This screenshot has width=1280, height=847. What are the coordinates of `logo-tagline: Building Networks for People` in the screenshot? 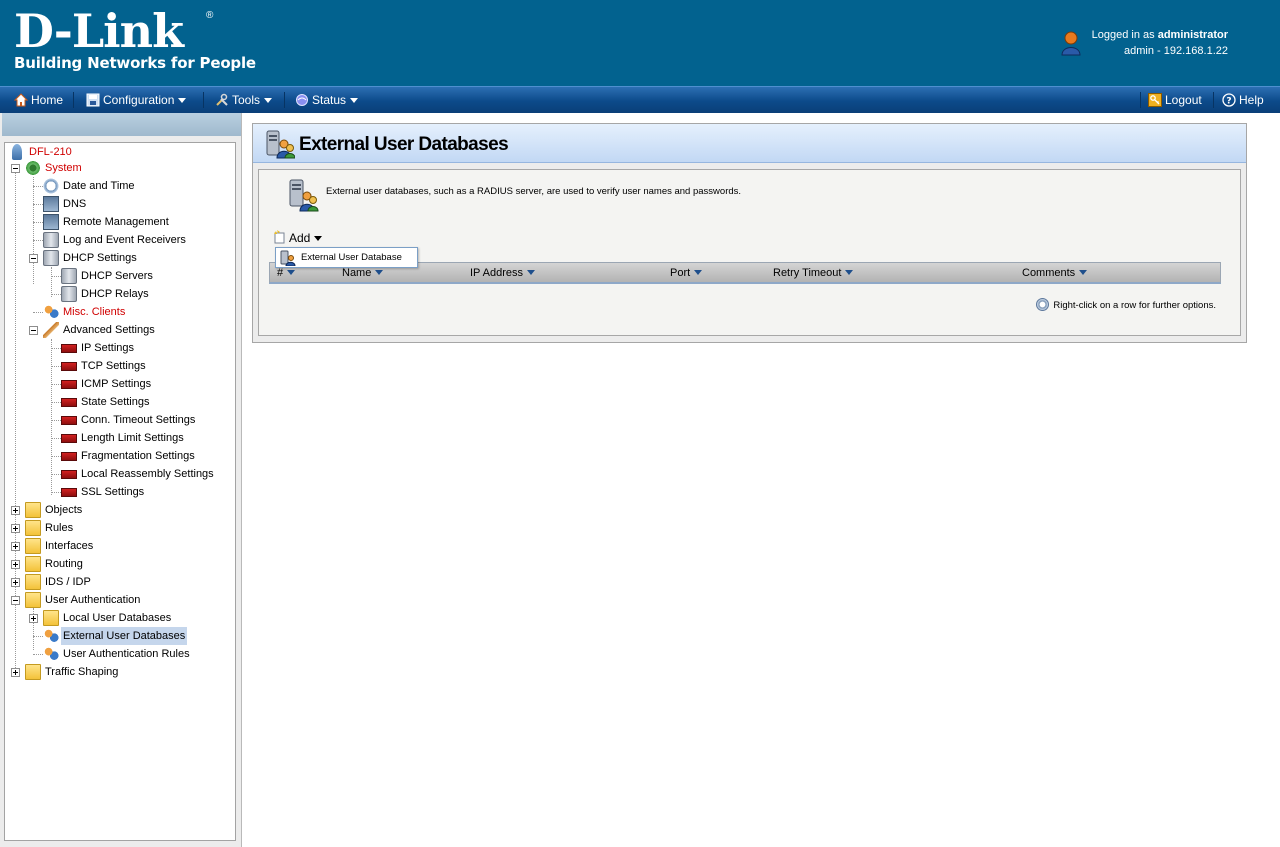 It's located at (135, 63).